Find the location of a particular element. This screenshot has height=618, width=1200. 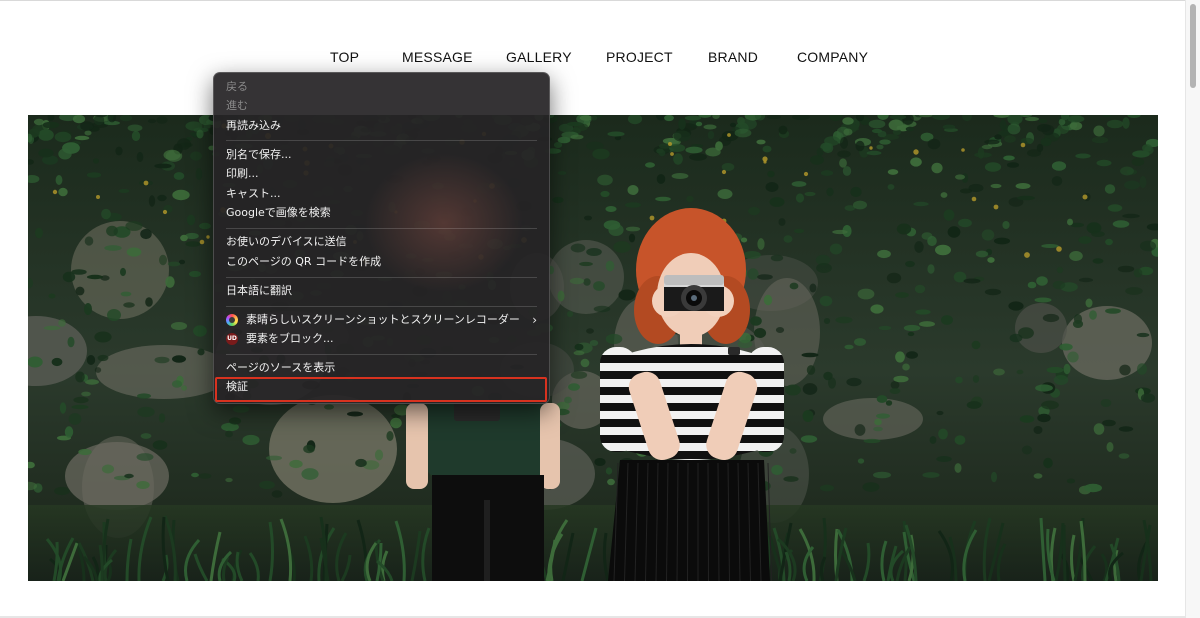

menu-item-view-source: ページのソースを表示 is located at coordinates (381, 368).